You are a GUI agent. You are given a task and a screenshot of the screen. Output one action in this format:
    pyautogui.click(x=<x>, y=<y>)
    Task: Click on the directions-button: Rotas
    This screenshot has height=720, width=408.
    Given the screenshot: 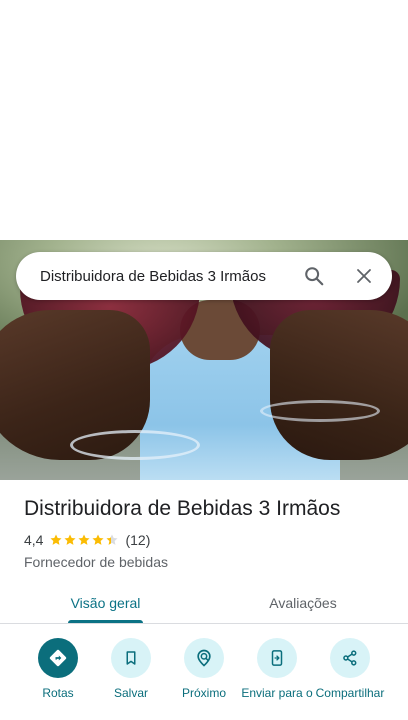 What is the action you would take?
    pyautogui.click(x=58, y=669)
    